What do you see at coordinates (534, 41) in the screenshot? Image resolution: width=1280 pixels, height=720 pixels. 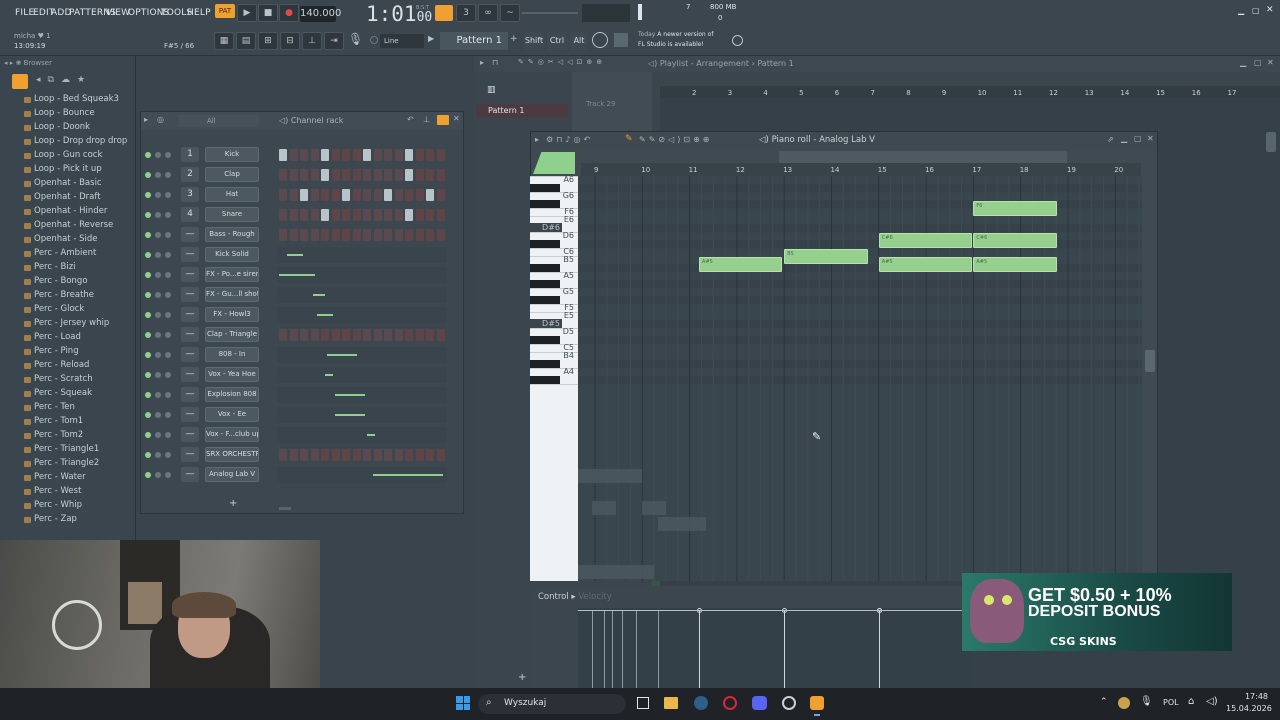 I see `shift-key: Shift` at bounding box center [534, 41].